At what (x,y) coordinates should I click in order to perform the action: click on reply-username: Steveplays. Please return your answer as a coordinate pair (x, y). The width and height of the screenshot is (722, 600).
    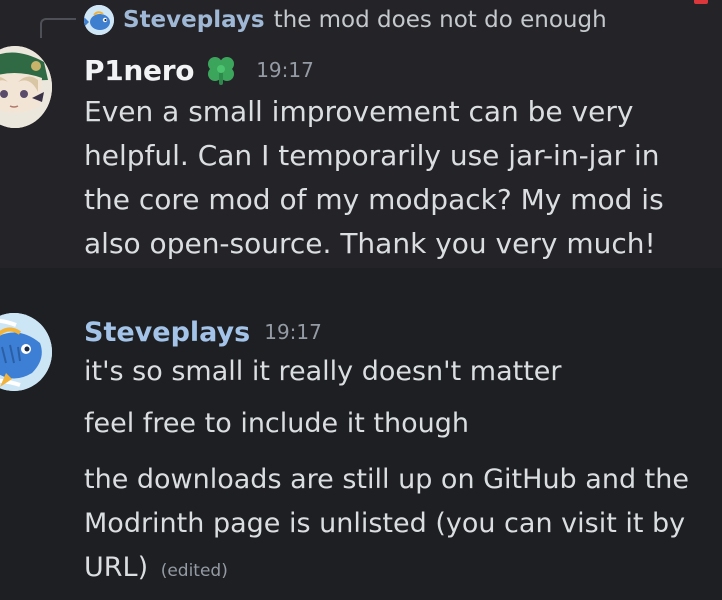
    Looking at the image, I should click on (194, 20).